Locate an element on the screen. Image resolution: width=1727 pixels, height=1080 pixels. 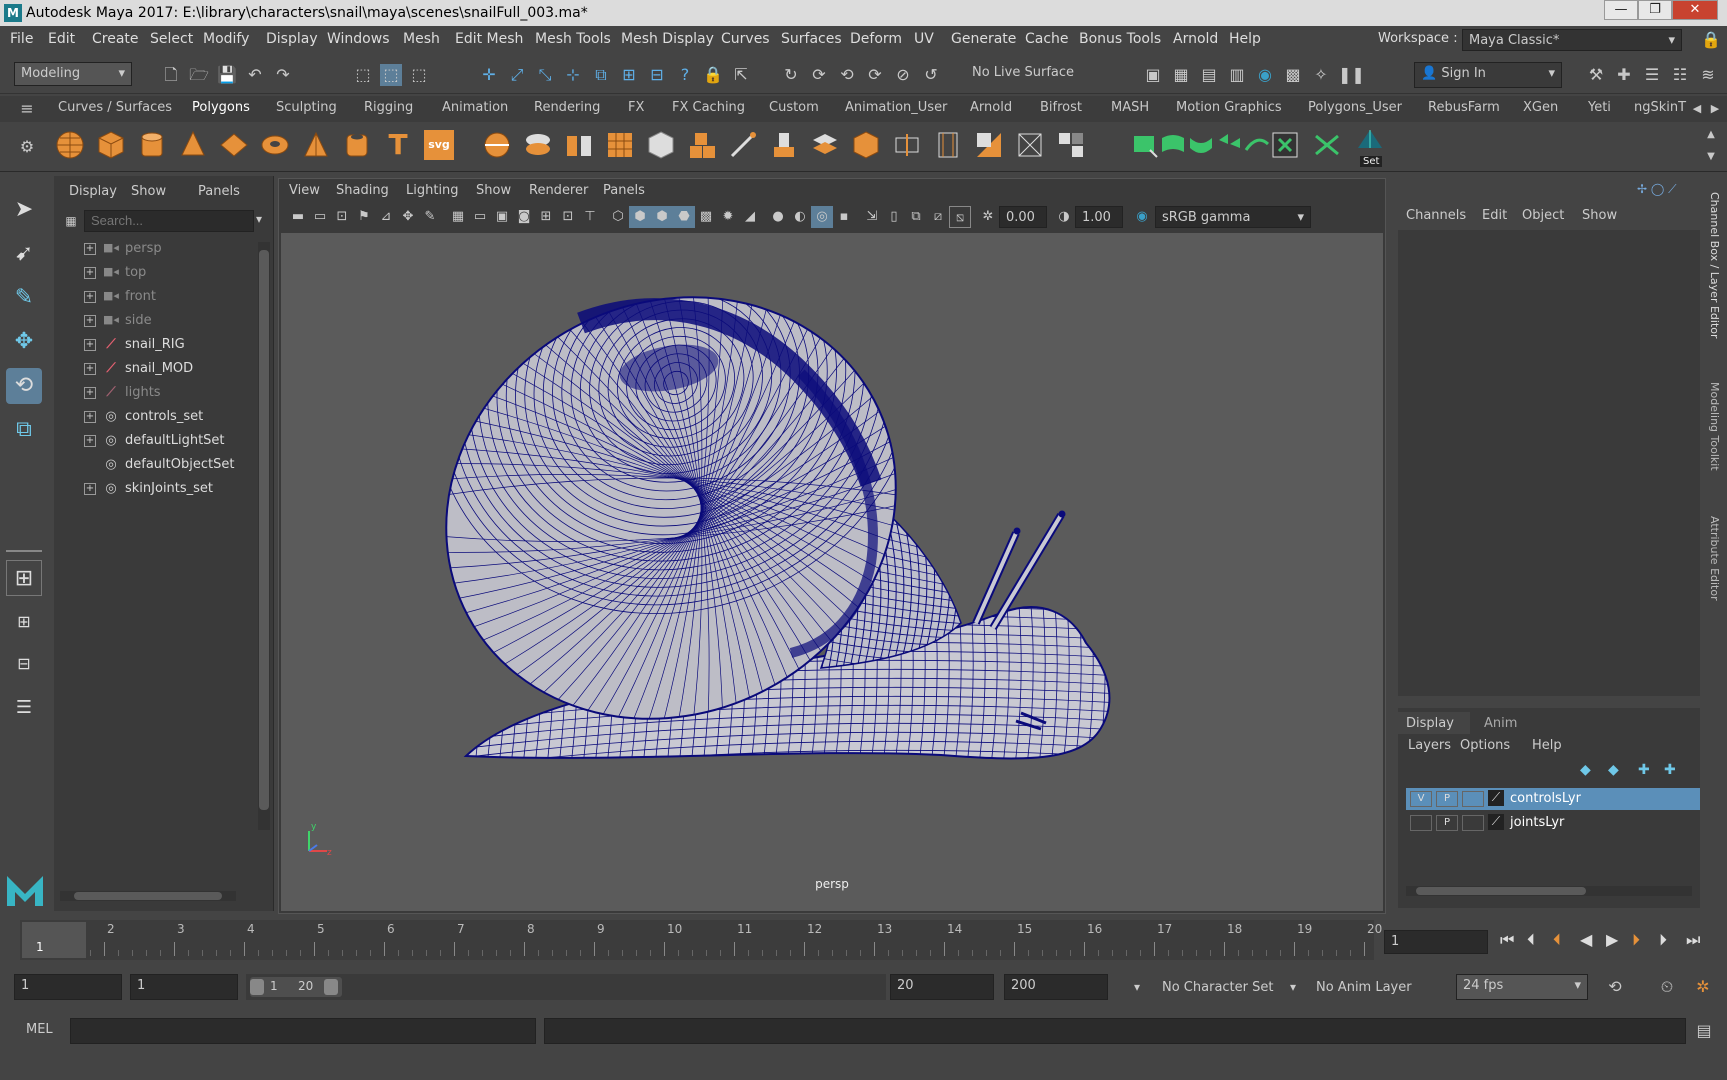
layer-tab-display: Display is located at coordinates (1434, 723).